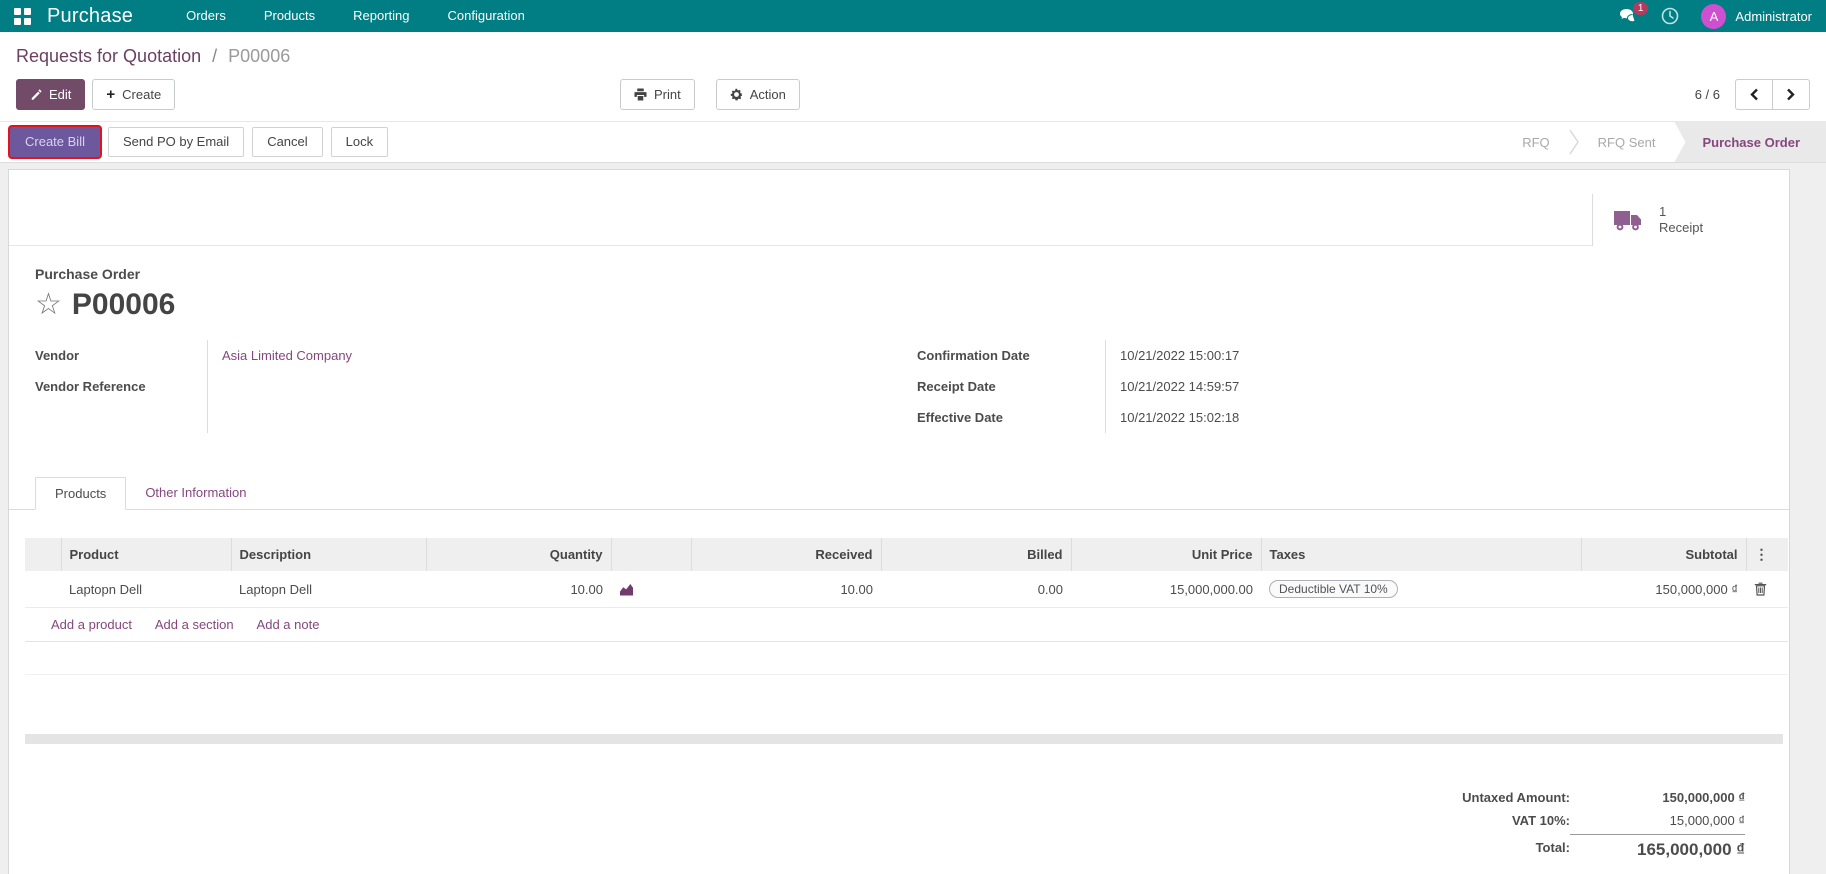 The image size is (1826, 874). Describe the element at coordinates (91, 624) in the screenshot. I see `add-a-product-link: Add a product` at that location.